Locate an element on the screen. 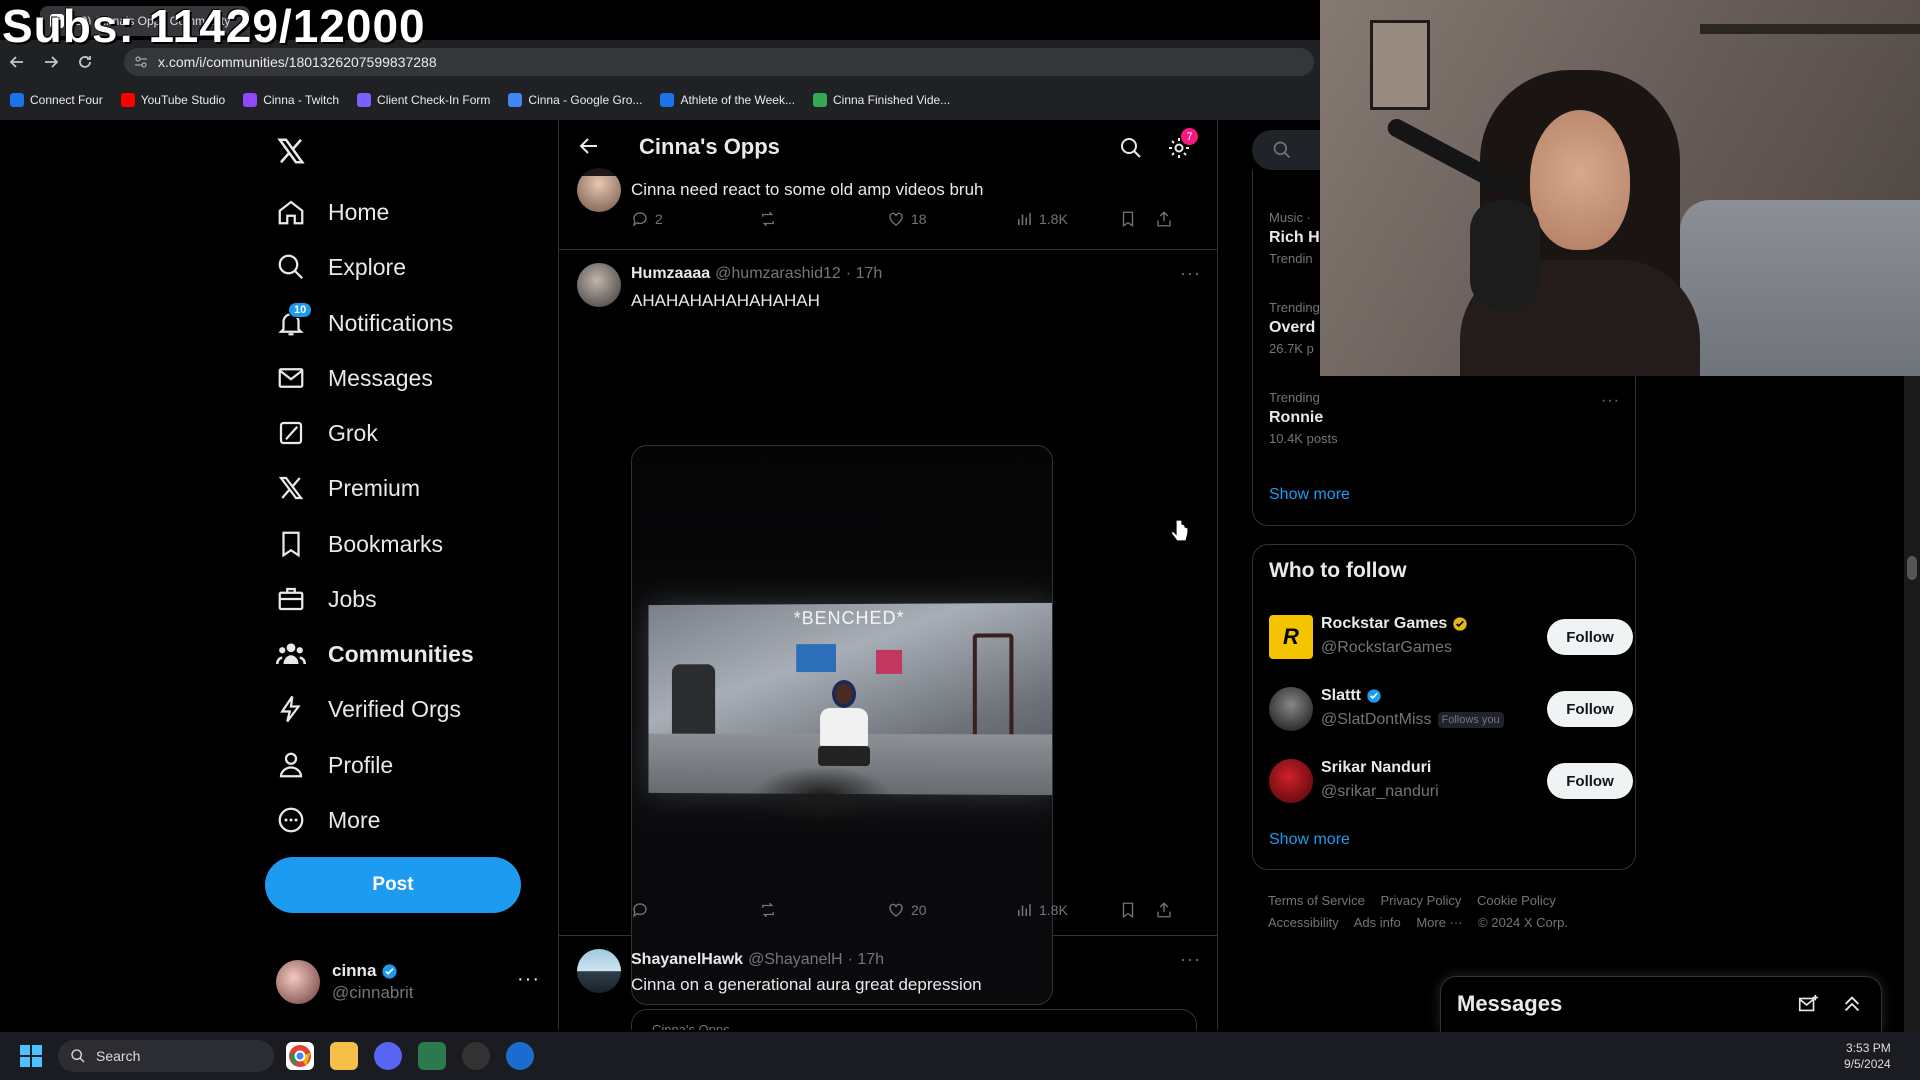 The width and height of the screenshot is (1920, 1080). back-arrow-icon is located at coordinates (589, 146).